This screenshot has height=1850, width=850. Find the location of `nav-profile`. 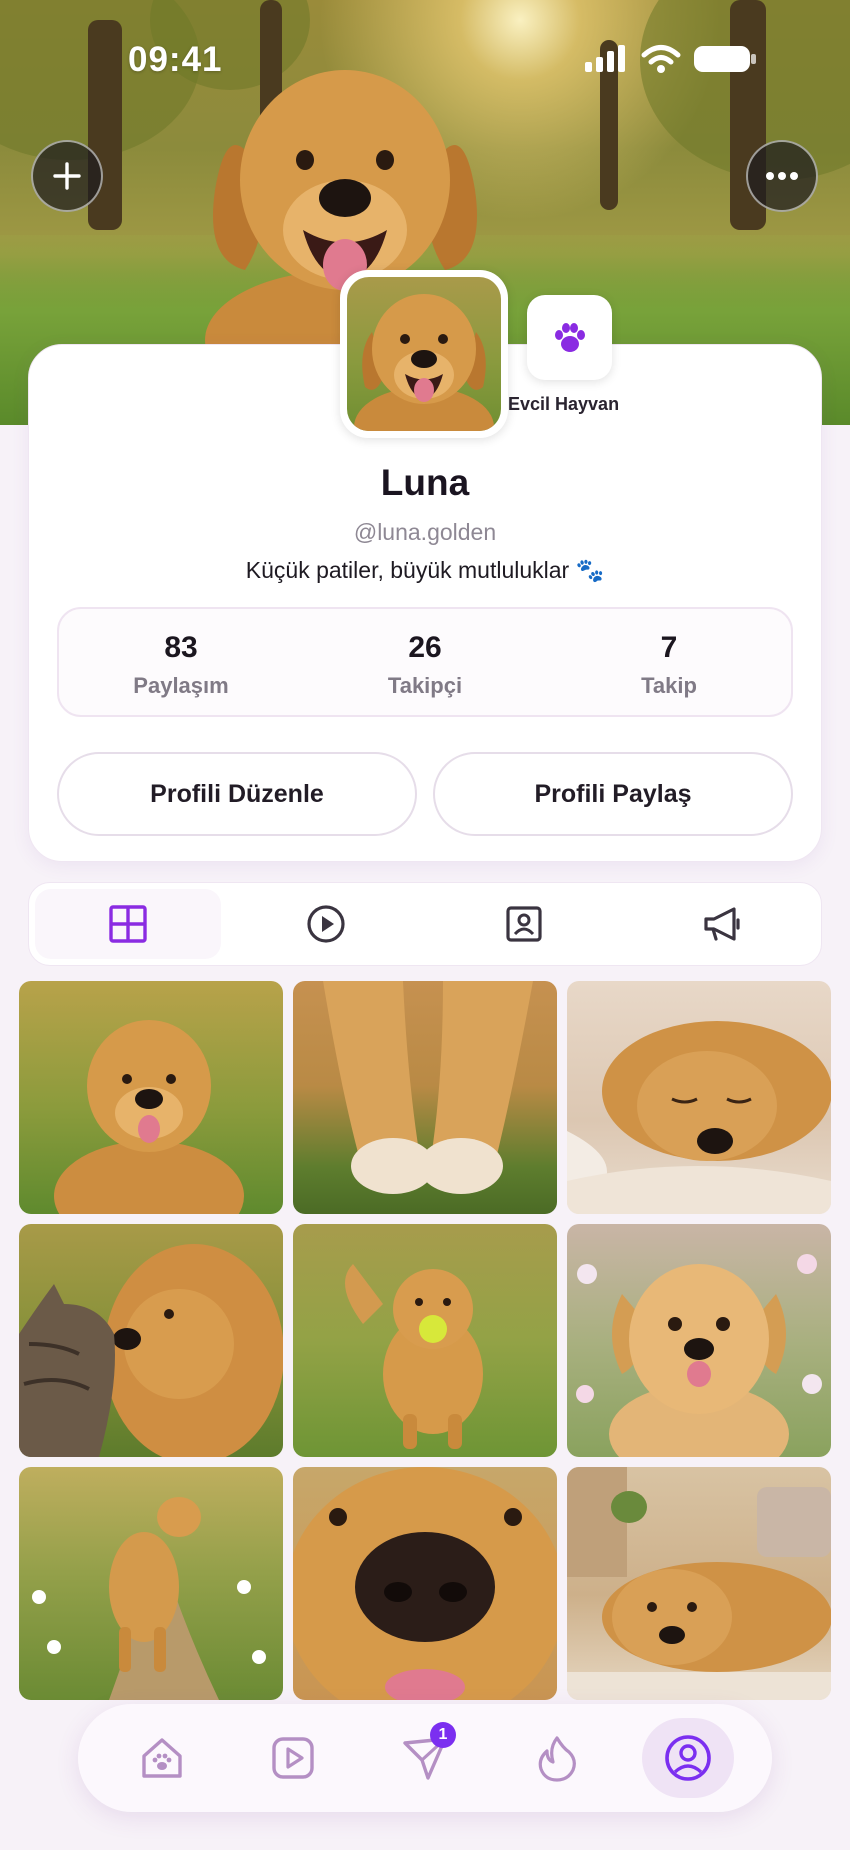

nav-profile is located at coordinates (688, 1758).